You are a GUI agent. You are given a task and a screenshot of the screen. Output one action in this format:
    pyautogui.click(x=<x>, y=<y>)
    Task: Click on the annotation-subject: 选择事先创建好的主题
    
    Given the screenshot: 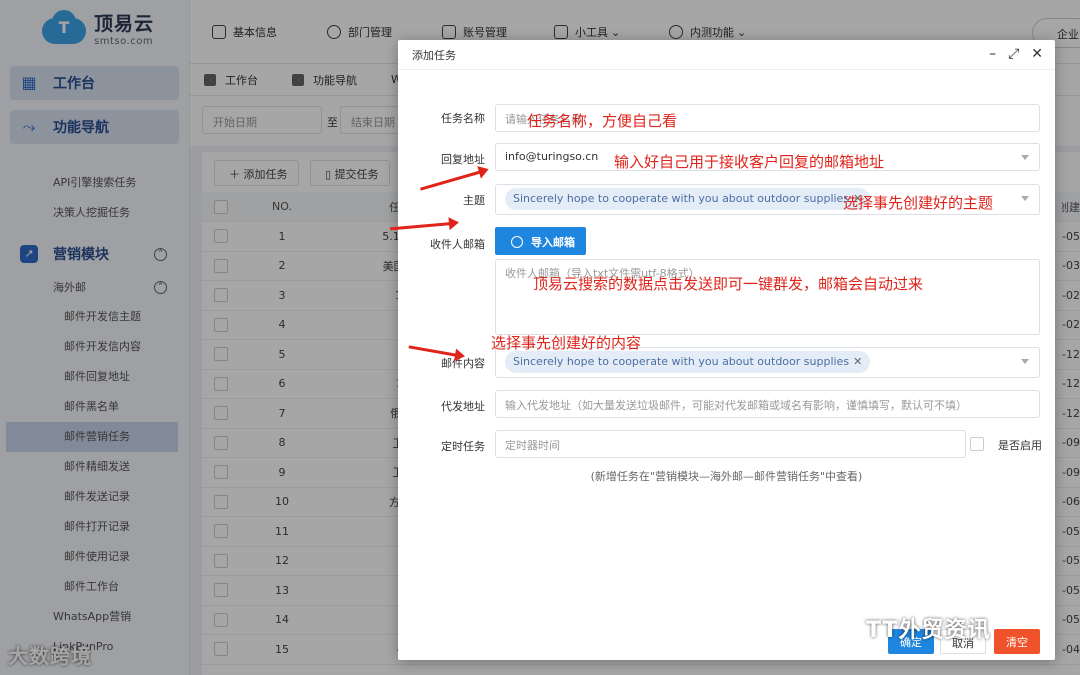 What is the action you would take?
    pyautogui.click(x=918, y=203)
    